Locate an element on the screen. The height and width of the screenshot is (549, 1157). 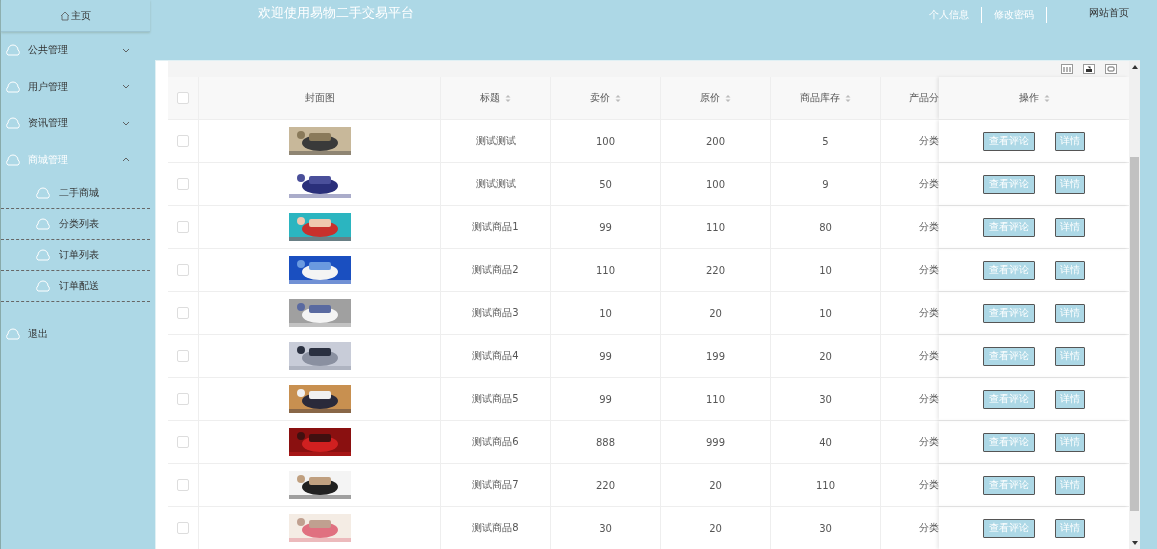
scroll-up-icon is located at coordinates (1134, 67).